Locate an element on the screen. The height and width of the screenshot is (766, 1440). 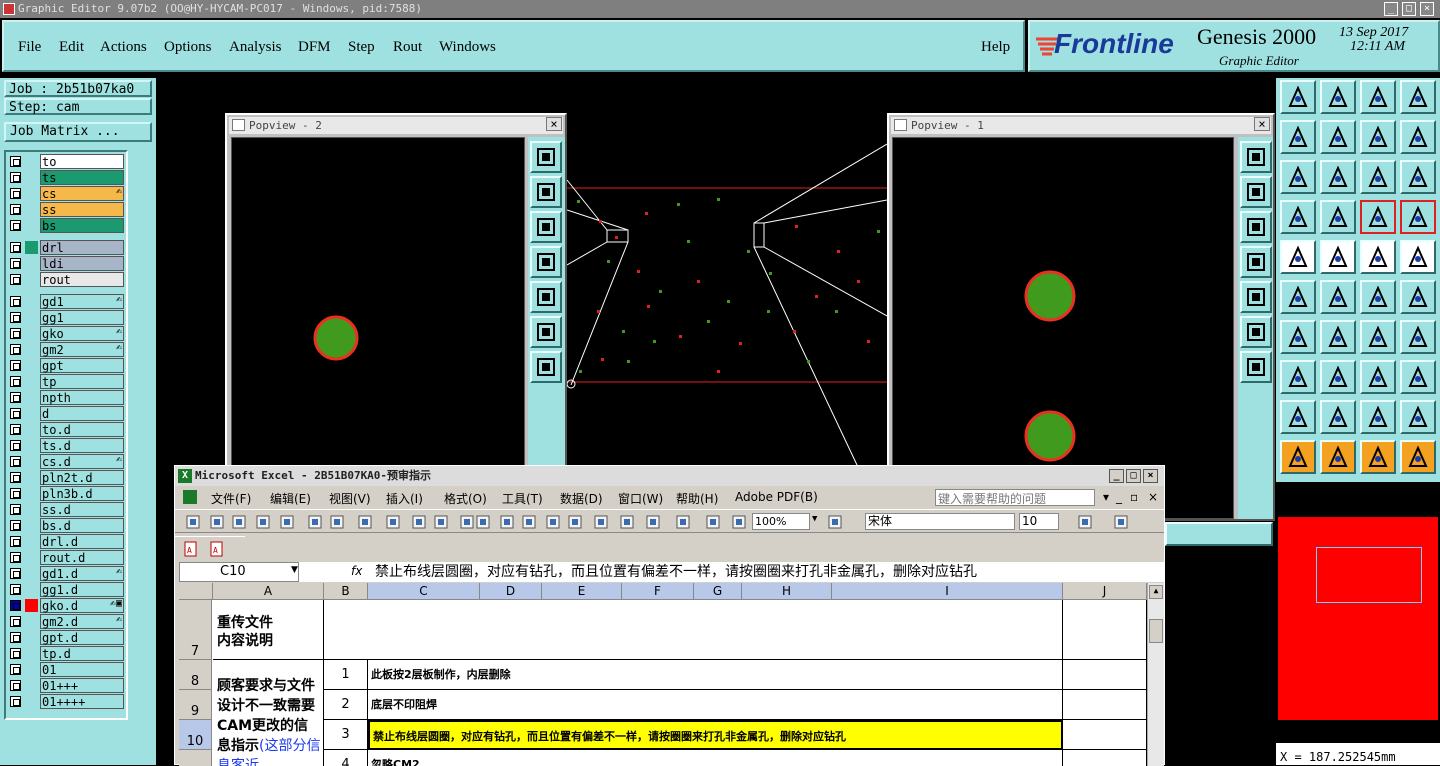
zoom-fit-icon is located at coordinates (546, 157).